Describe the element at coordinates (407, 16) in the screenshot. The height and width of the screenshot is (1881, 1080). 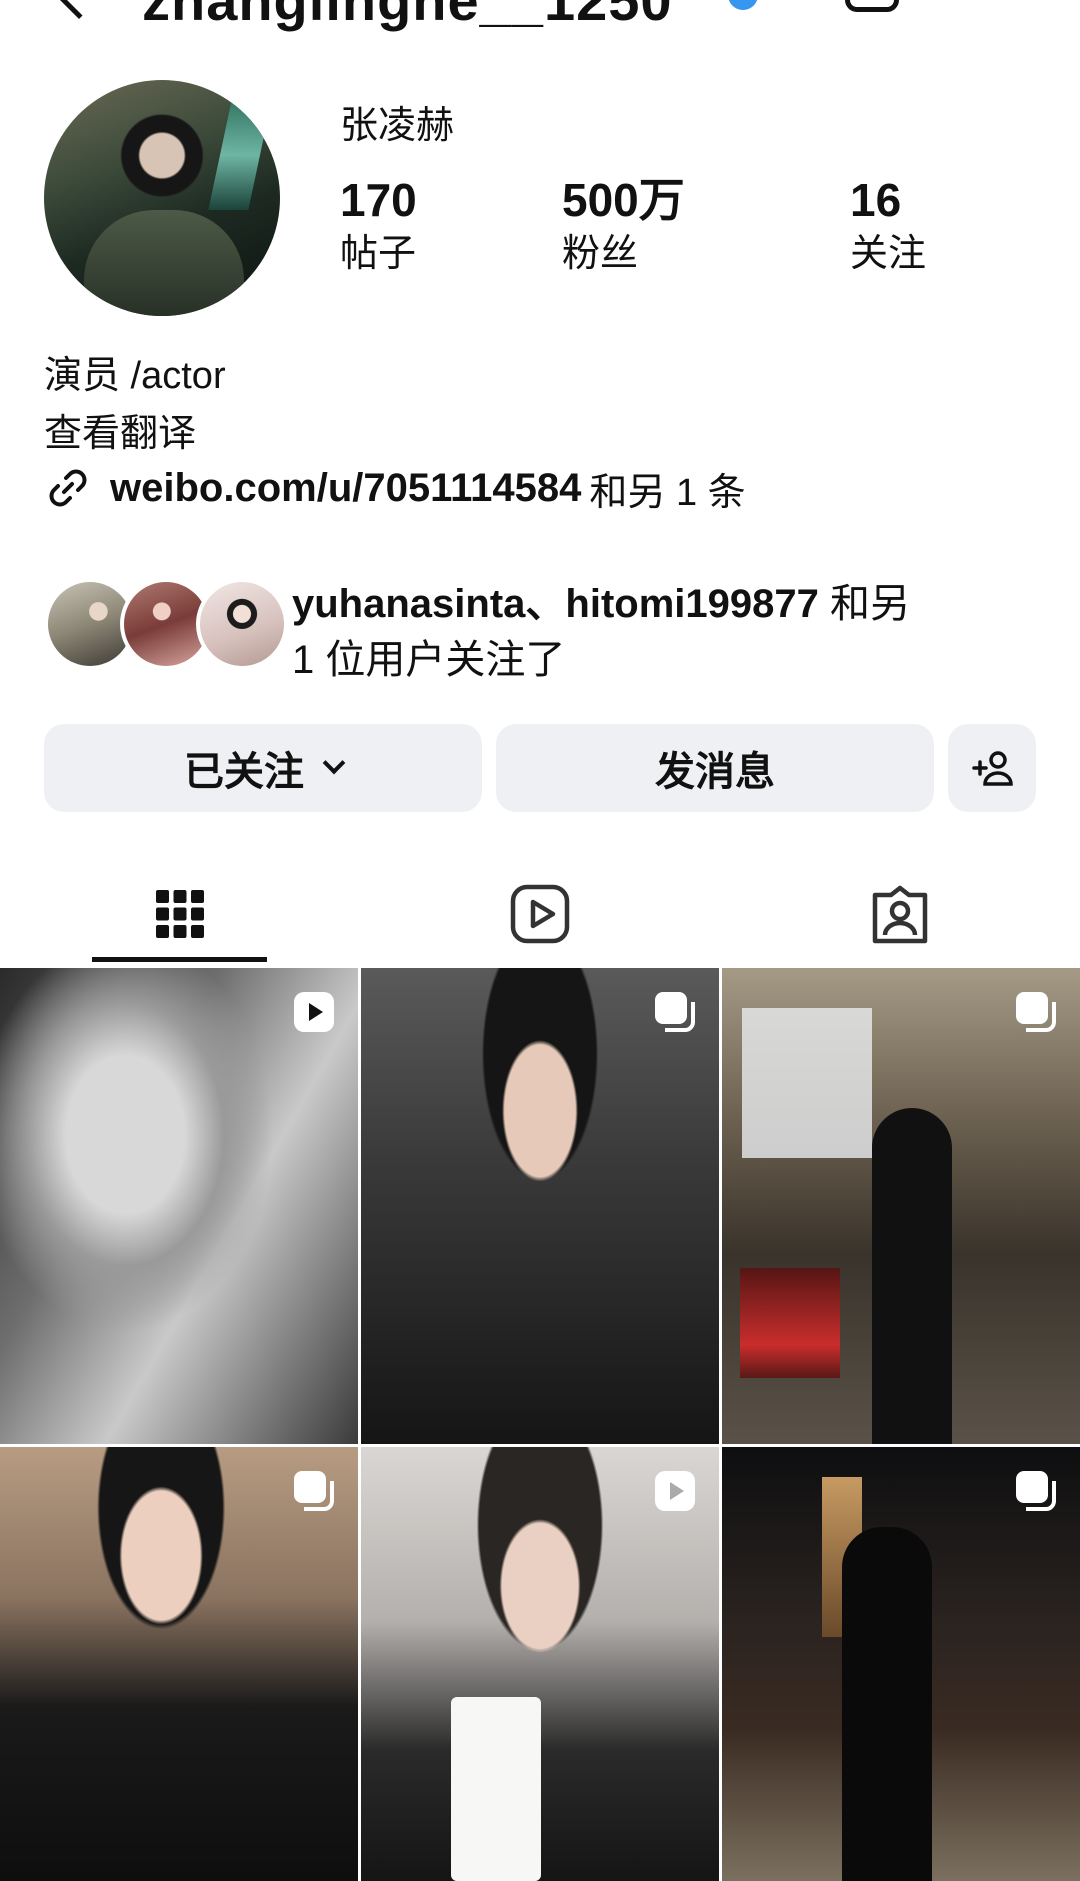
I see `profile-username: zhanglinghe__1250` at that location.